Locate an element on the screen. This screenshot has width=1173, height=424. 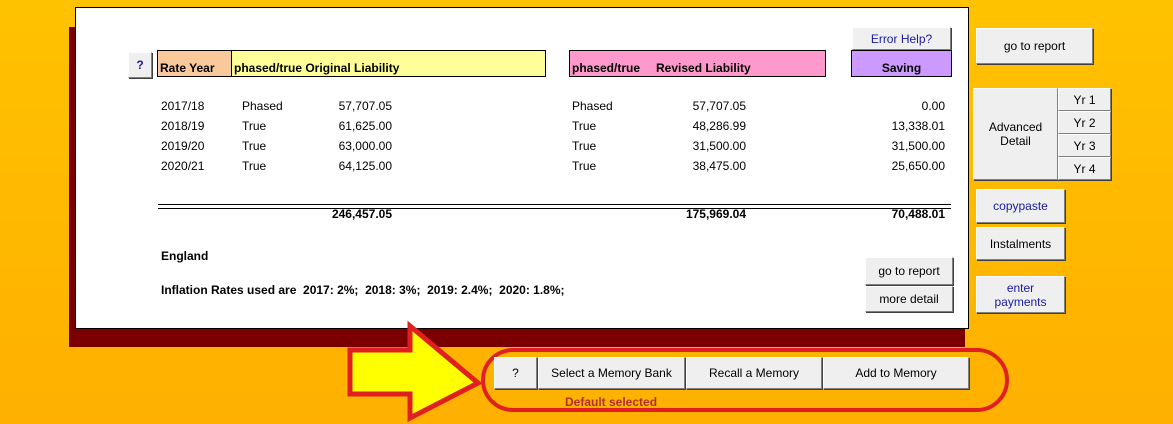
year-3-button: Yr 3 is located at coordinates (1084, 145).